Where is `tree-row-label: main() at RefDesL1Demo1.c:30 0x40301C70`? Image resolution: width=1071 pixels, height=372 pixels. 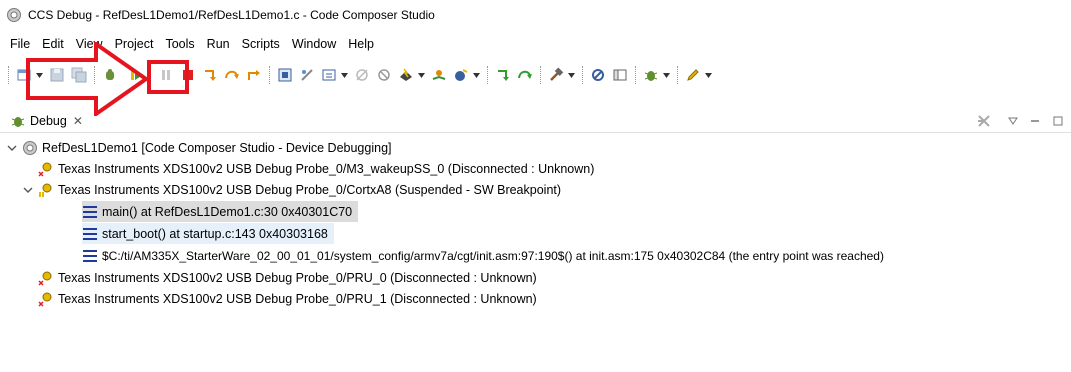 tree-row-label: main() at RefDesL1Demo1.c:30 0x40301C70 is located at coordinates (227, 211).